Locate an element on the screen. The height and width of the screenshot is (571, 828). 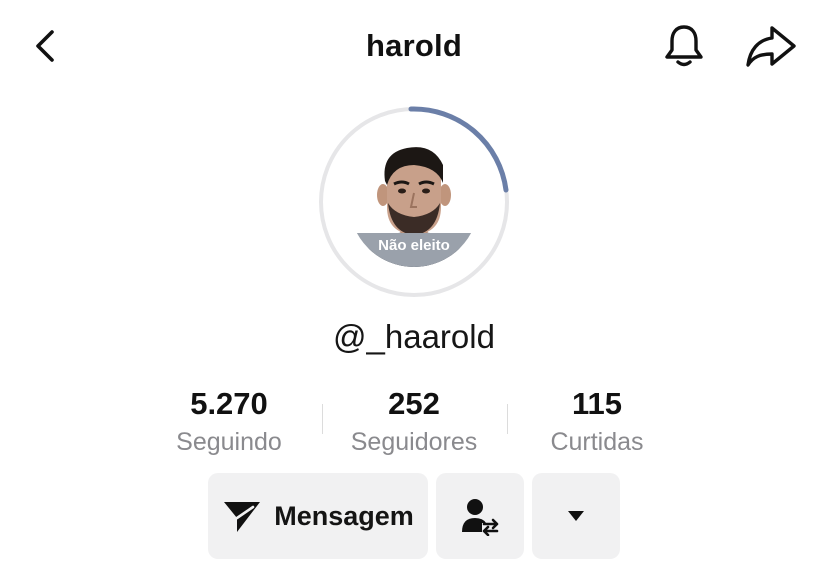
more-options-button is located at coordinates (576, 516).